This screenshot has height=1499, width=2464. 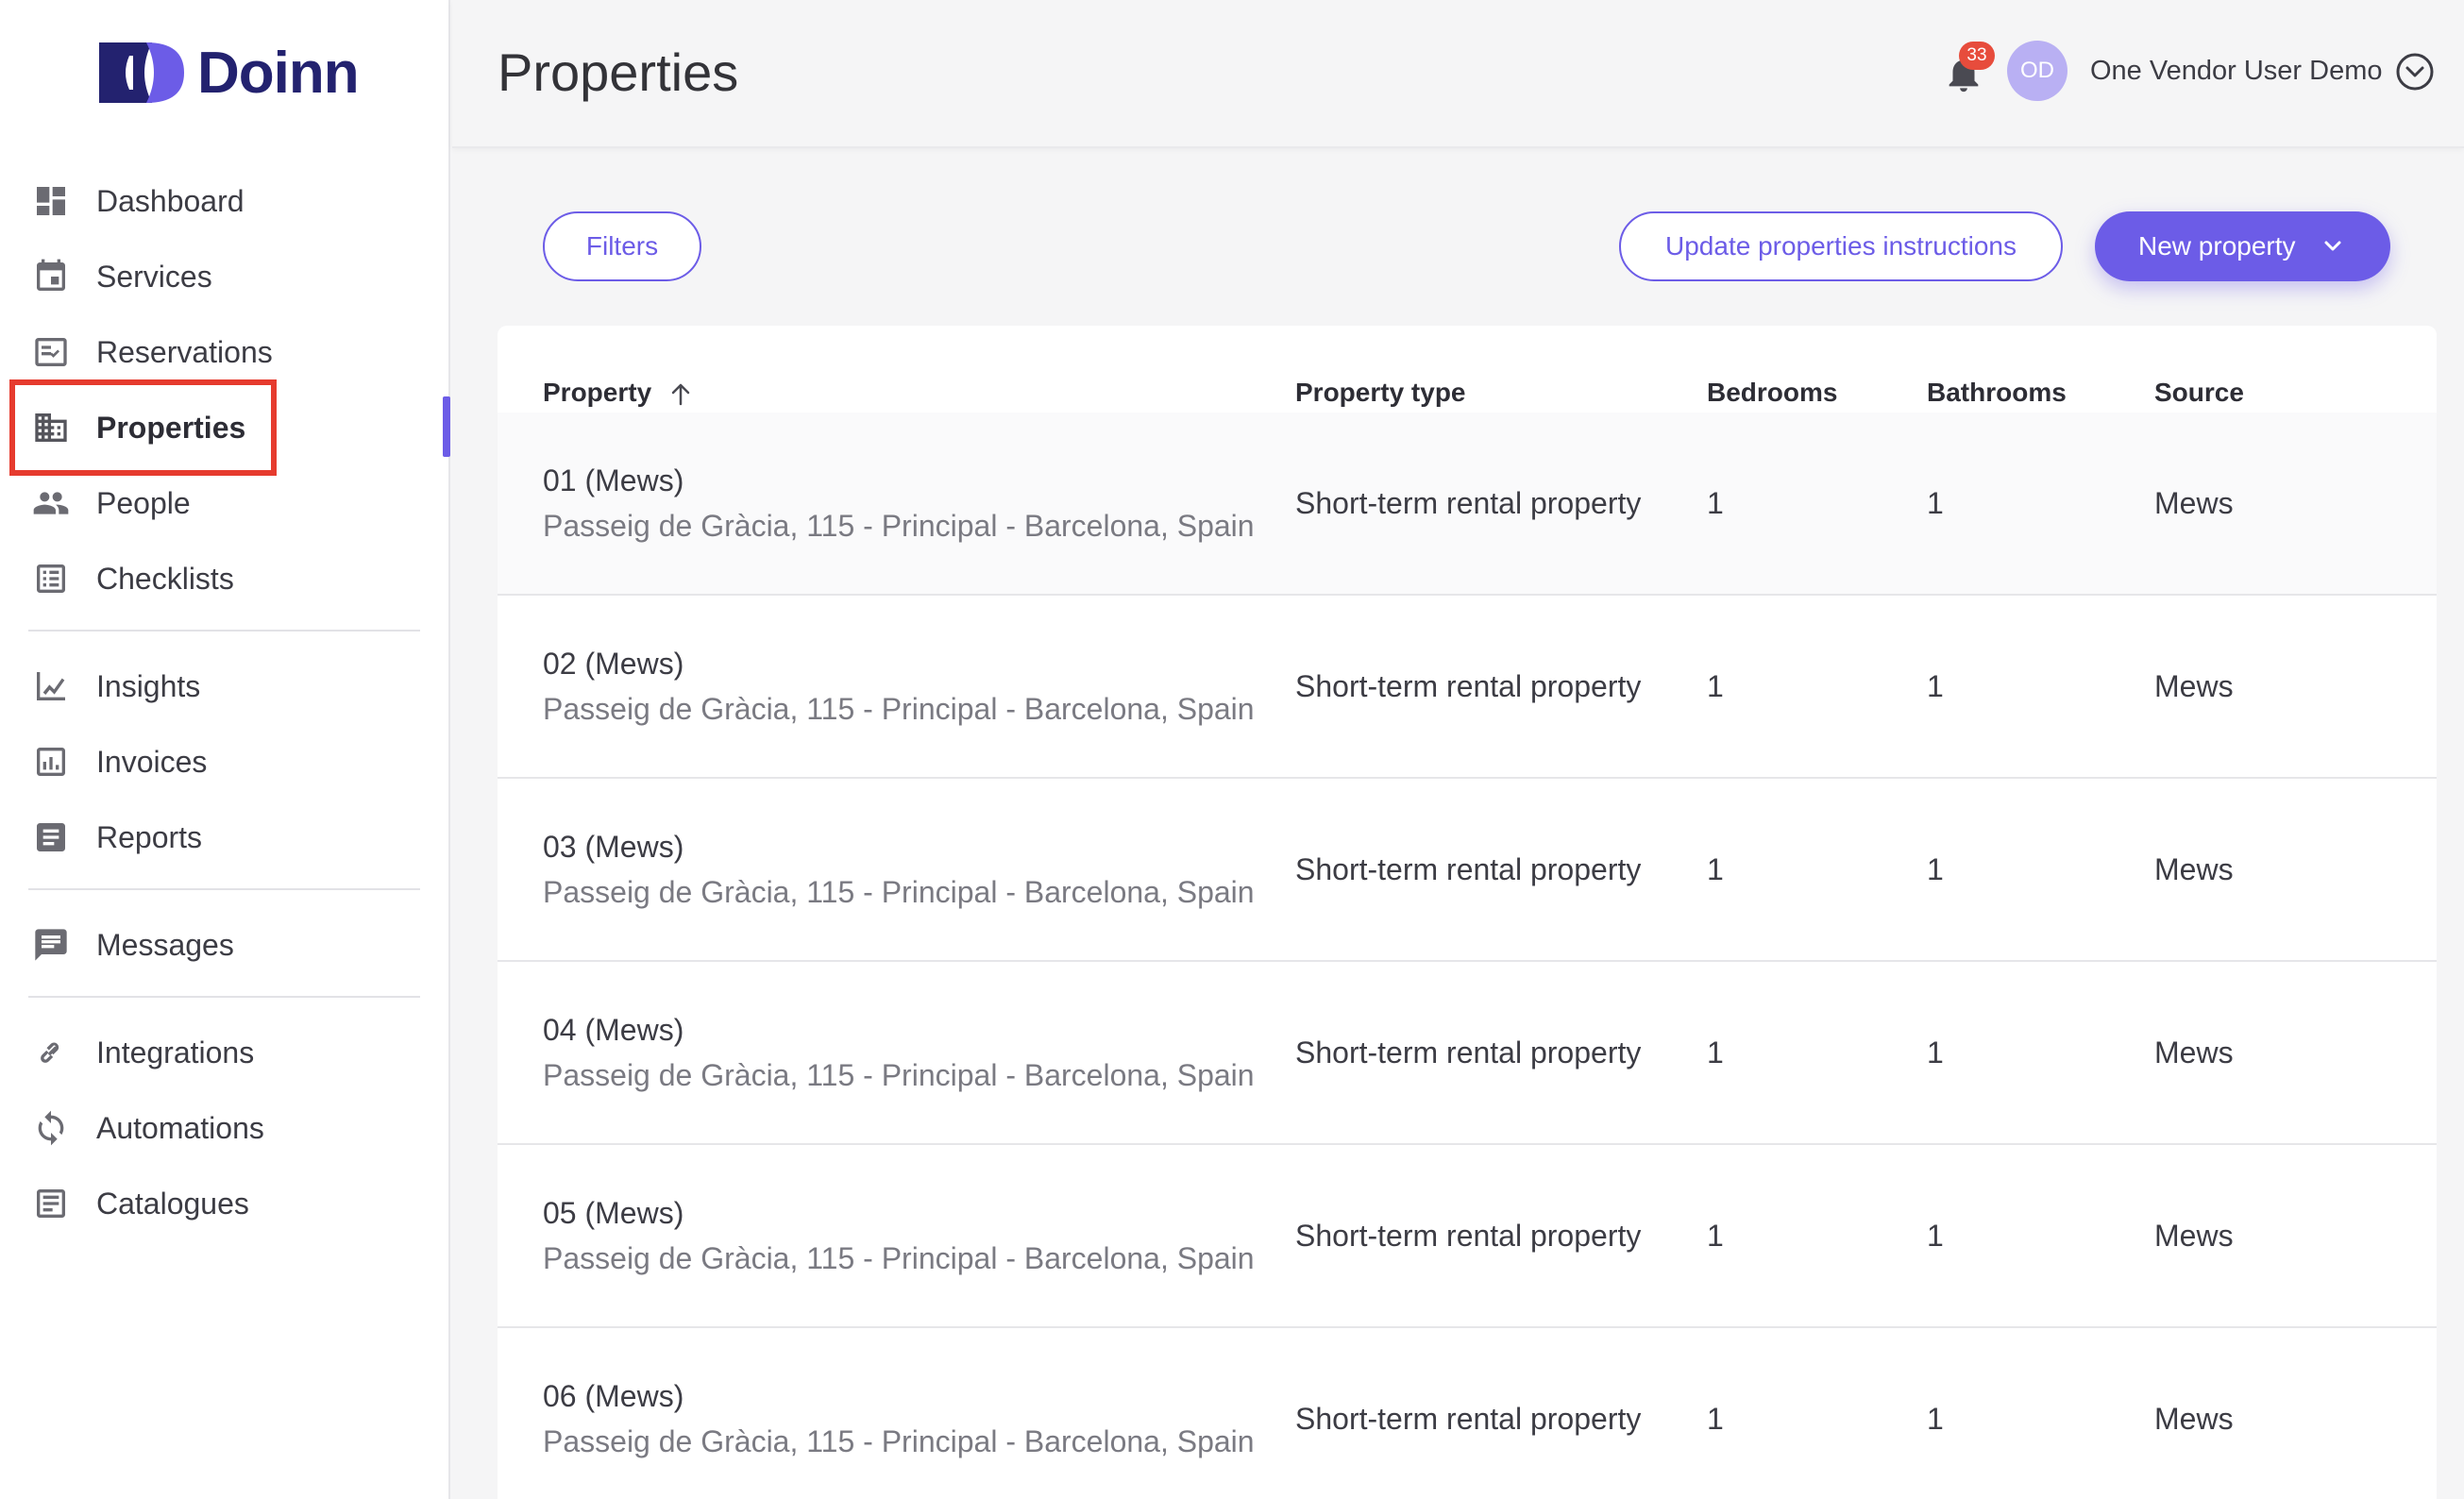 I want to click on new-property-button: New property, so click(x=2242, y=246).